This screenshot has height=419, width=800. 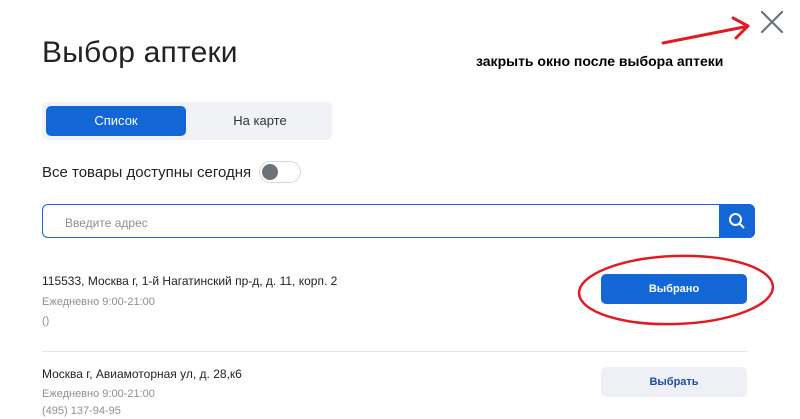 What do you see at coordinates (600, 61) in the screenshot?
I see `annotation-text: закрыть окно после выбора аптеки` at bounding box center [600, 61].